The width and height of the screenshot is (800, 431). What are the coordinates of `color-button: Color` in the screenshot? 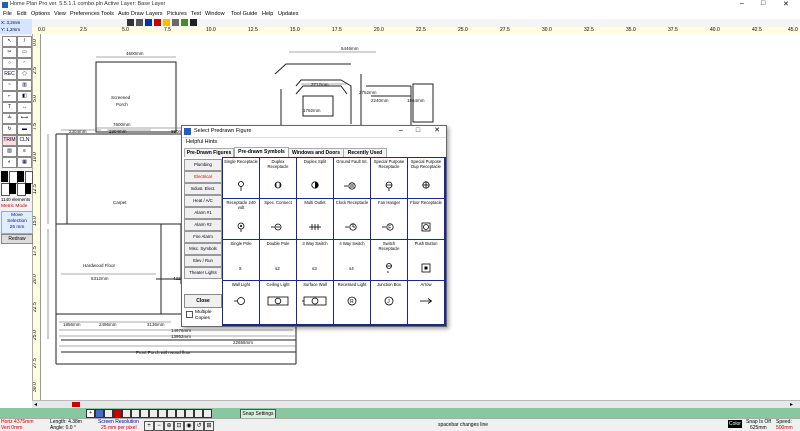 It's located at (735, 424).